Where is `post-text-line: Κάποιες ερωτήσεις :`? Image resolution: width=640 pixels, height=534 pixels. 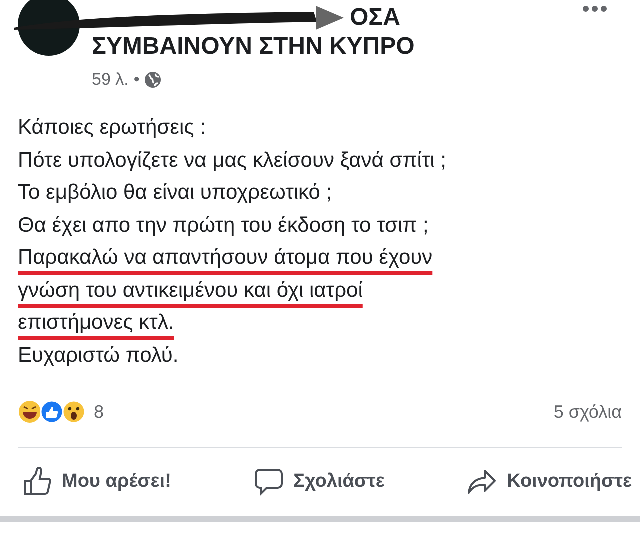 post-text-line: Κάποιες ερωτήσεις : is located at coordinates (112, 128).